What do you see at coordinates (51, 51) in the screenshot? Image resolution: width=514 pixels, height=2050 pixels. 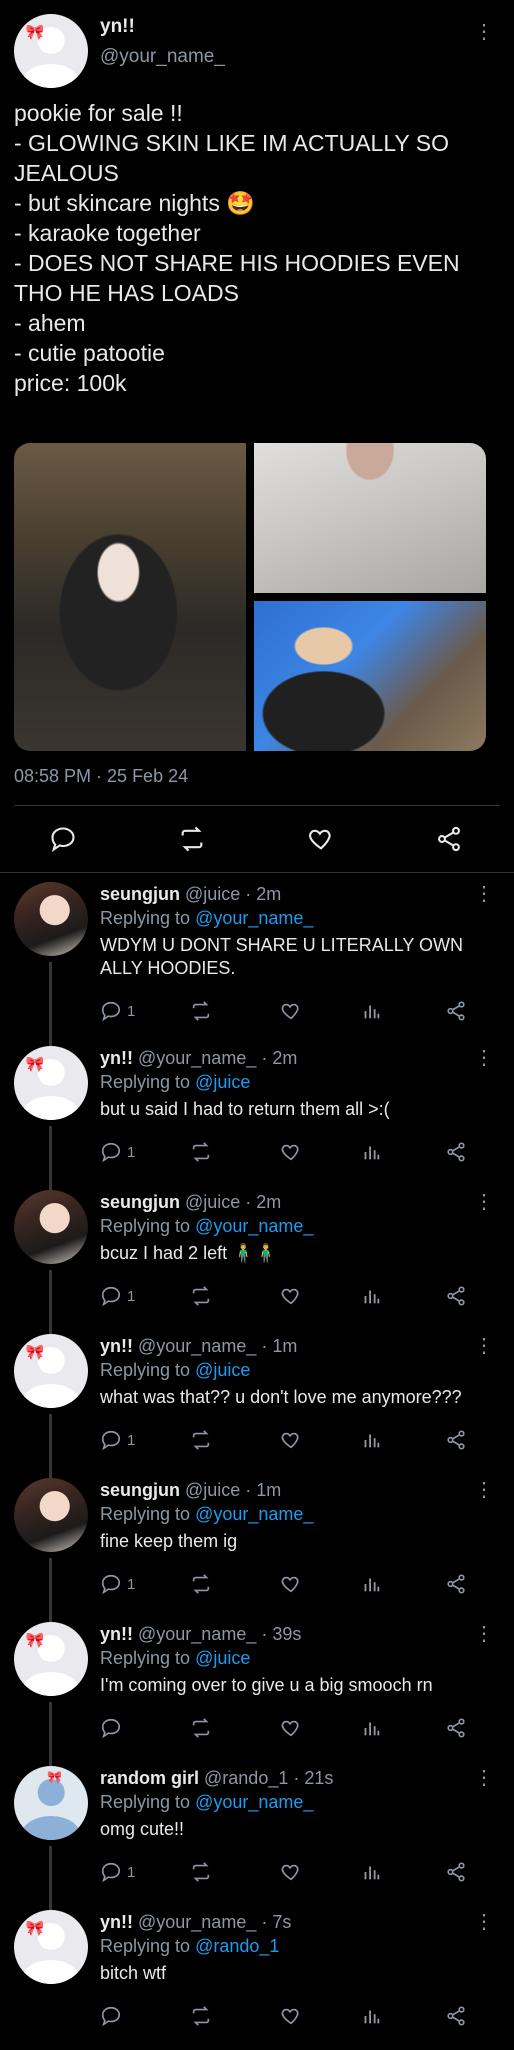 I see `author-avatar: 🎀` at bounding box center [51, 51].